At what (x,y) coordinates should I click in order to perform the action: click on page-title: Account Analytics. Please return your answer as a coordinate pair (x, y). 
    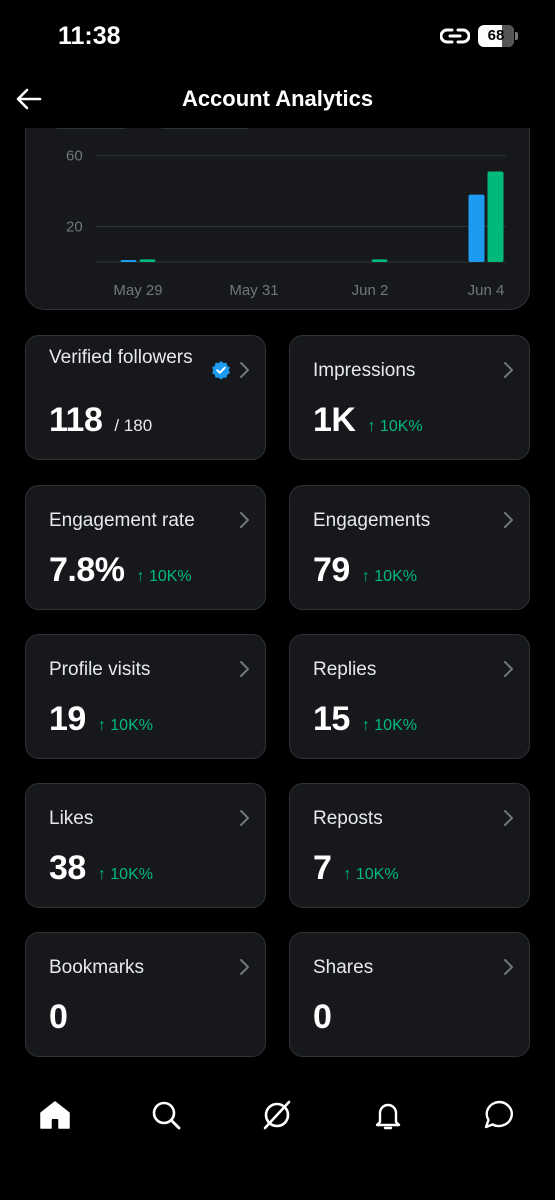
    Looking at the image, I should click on (277, 98).